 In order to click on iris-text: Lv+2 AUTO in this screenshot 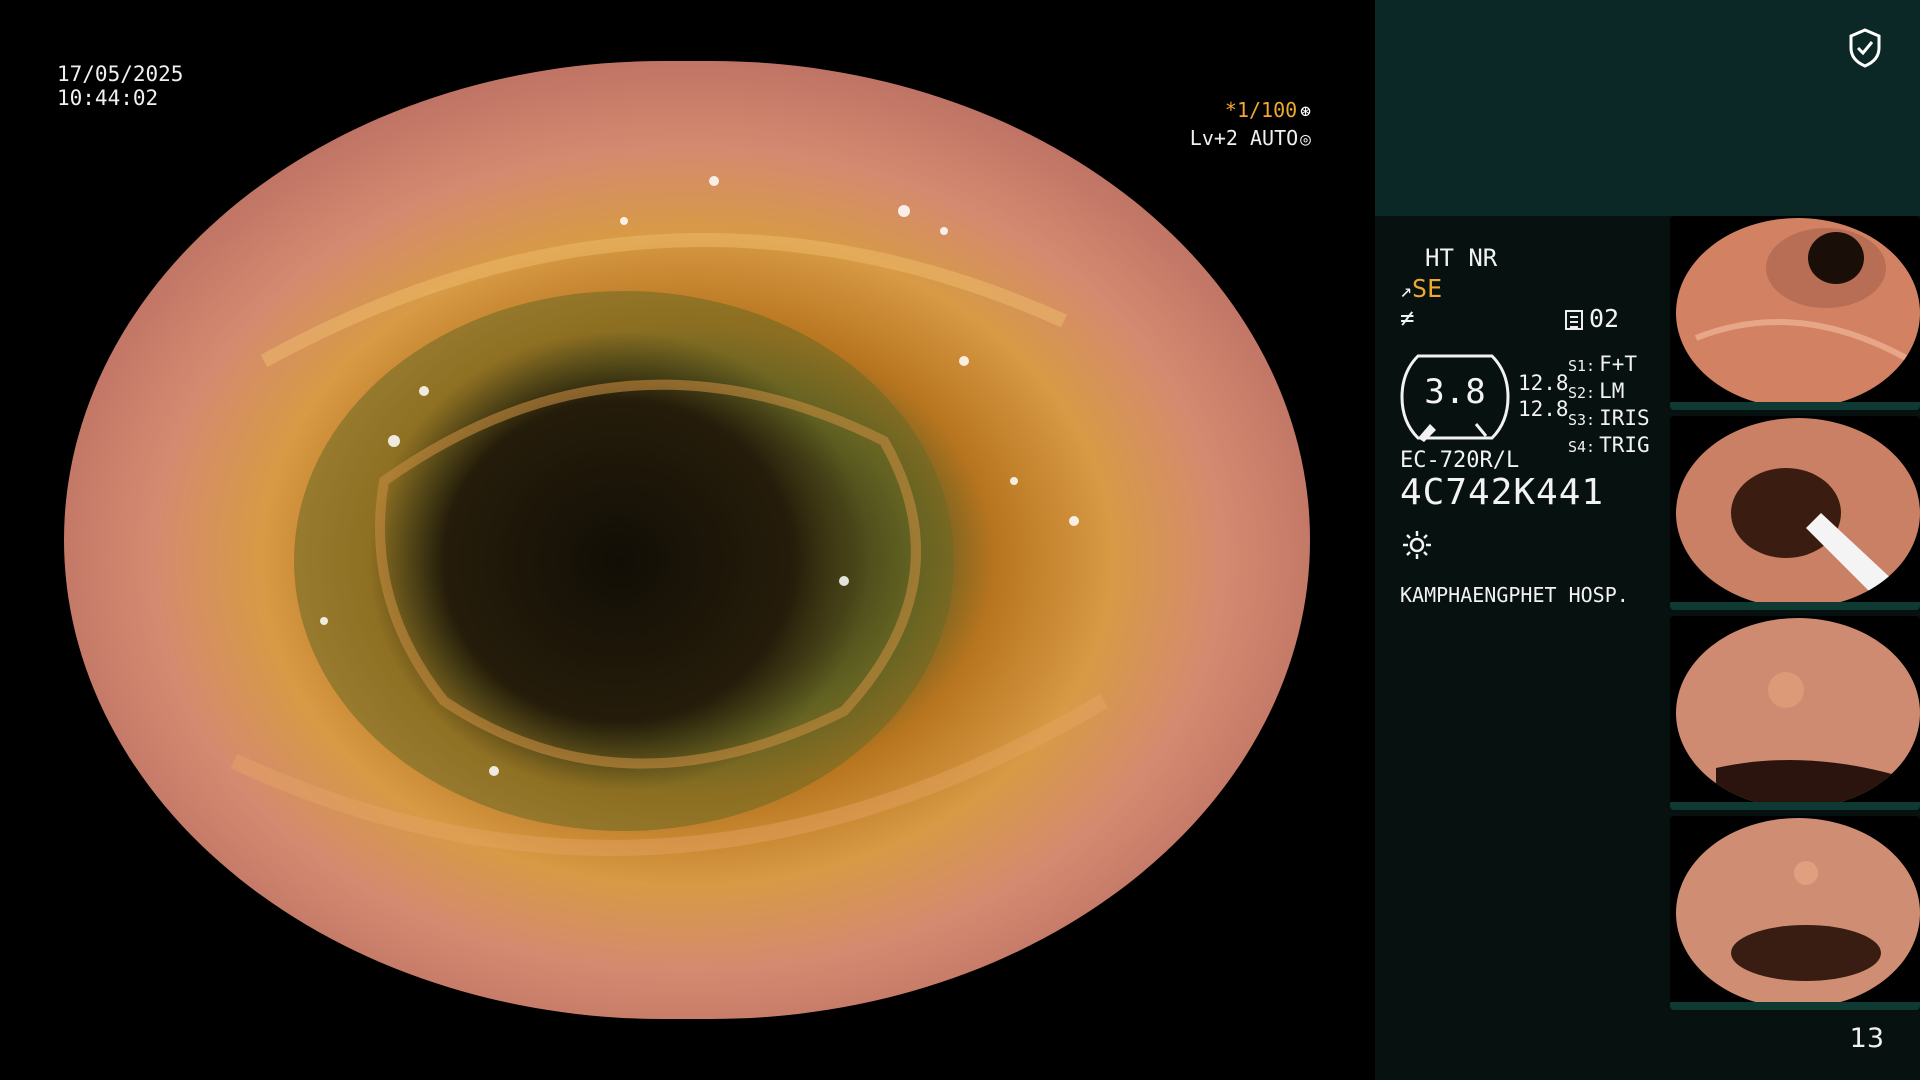, I will do `click(1244, 138)`.